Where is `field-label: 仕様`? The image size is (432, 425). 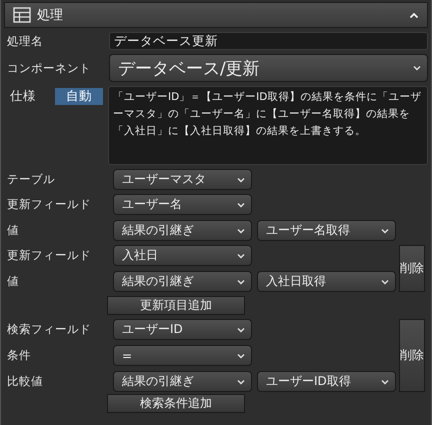
field-label: 仕様 is located at coordinates (23, 96).